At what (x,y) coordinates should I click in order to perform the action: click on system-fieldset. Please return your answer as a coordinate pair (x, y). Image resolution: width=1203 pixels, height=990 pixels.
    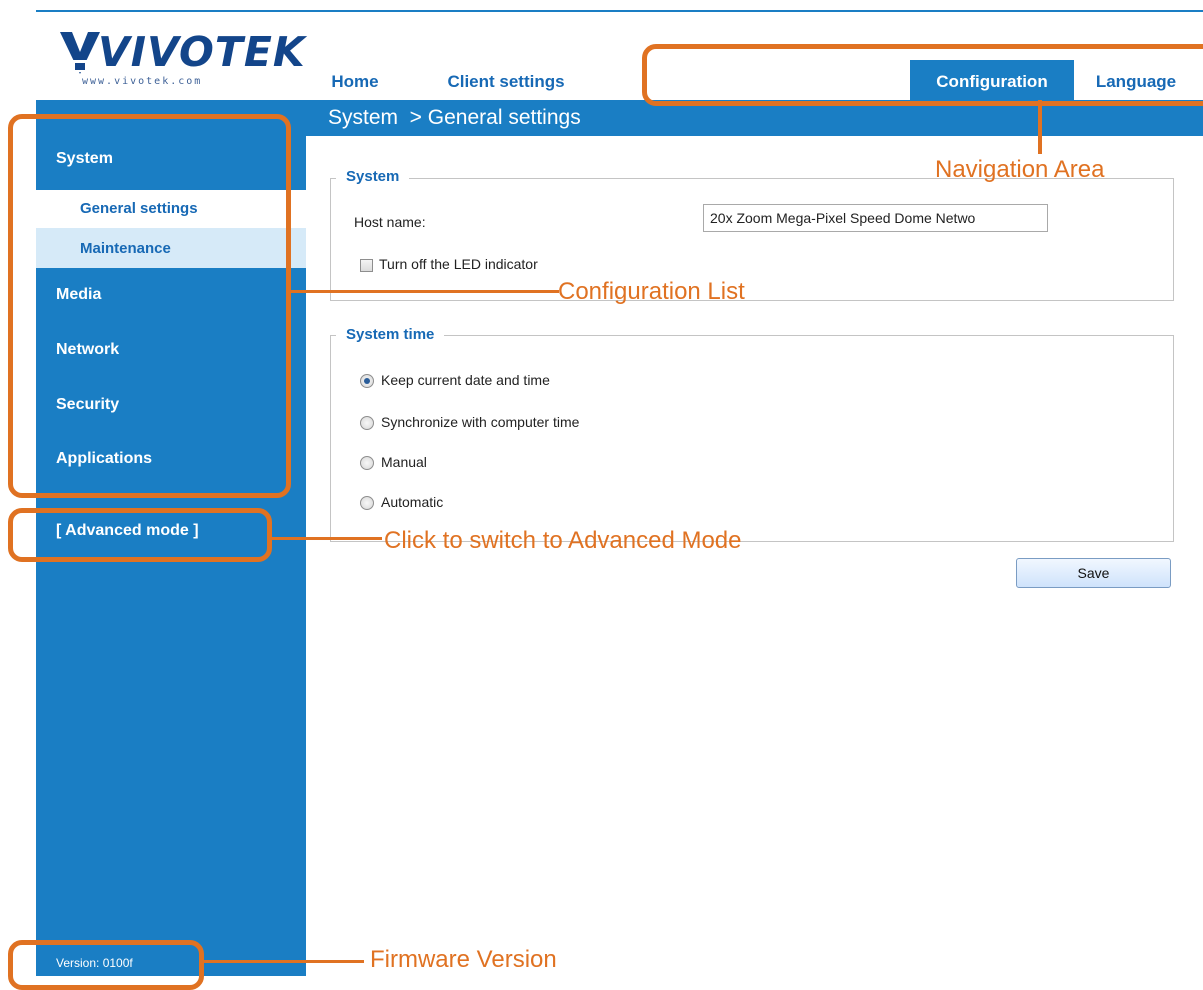
    Looking at the image, I should click on (752, 239).